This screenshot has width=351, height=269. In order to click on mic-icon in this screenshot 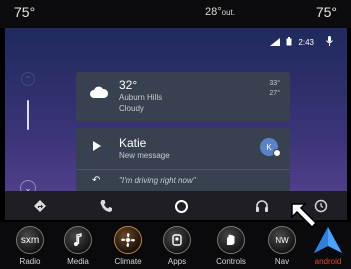, I will do `click(329, 42)`.